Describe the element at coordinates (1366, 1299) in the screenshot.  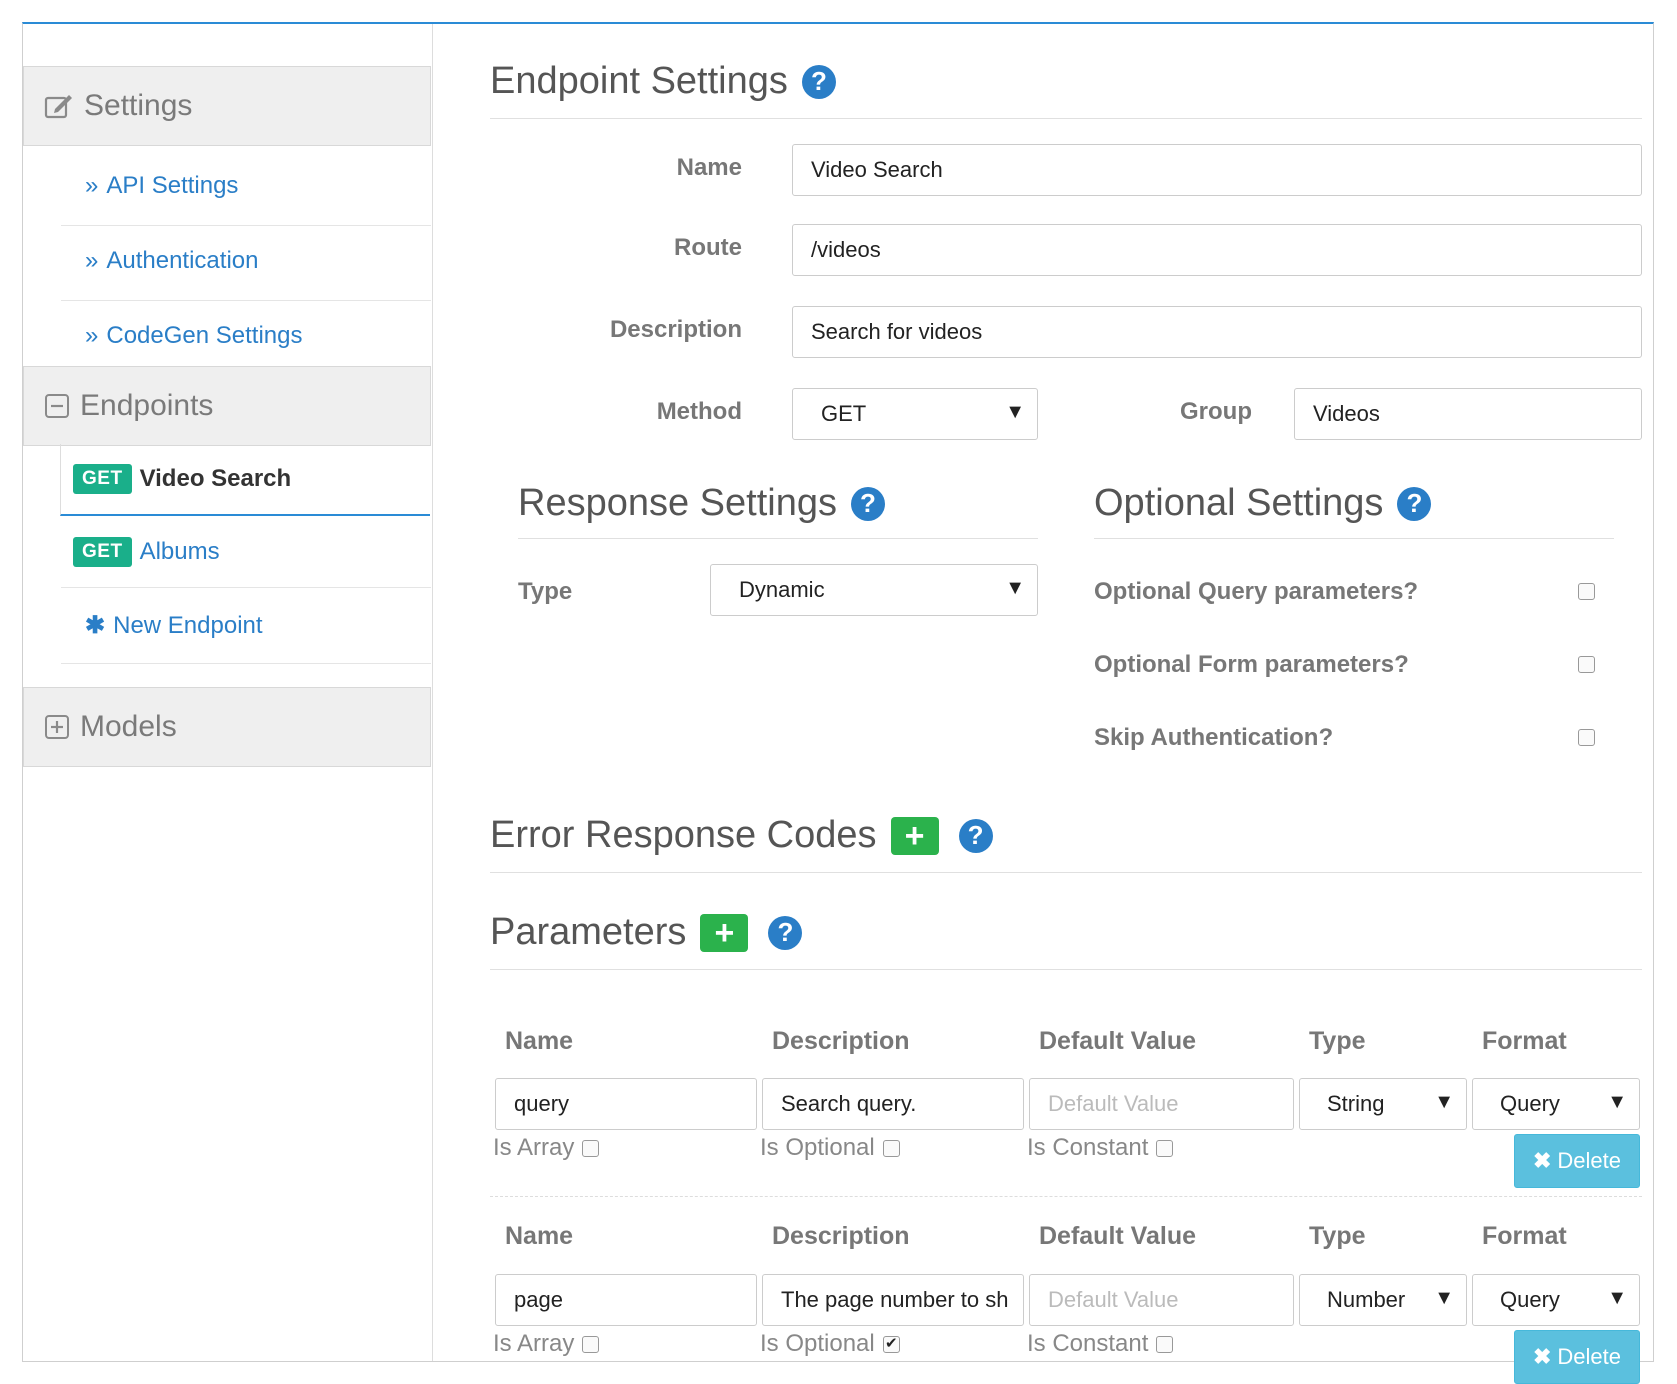
I see `param-type-value: Number` at that location.